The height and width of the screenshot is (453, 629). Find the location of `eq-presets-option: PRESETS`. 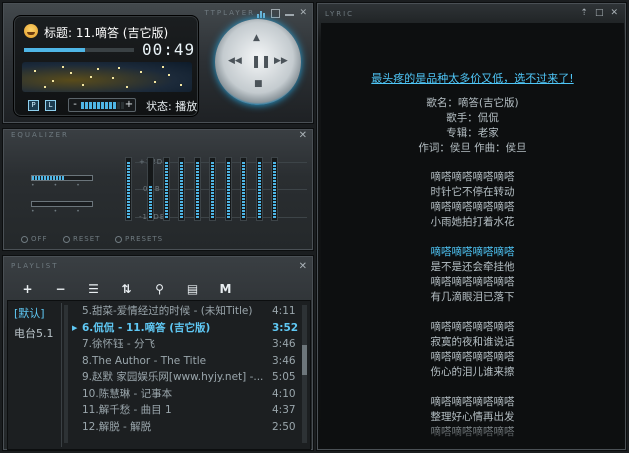

eq-presets-option: PRESETS is located at coordinates (139, 239).